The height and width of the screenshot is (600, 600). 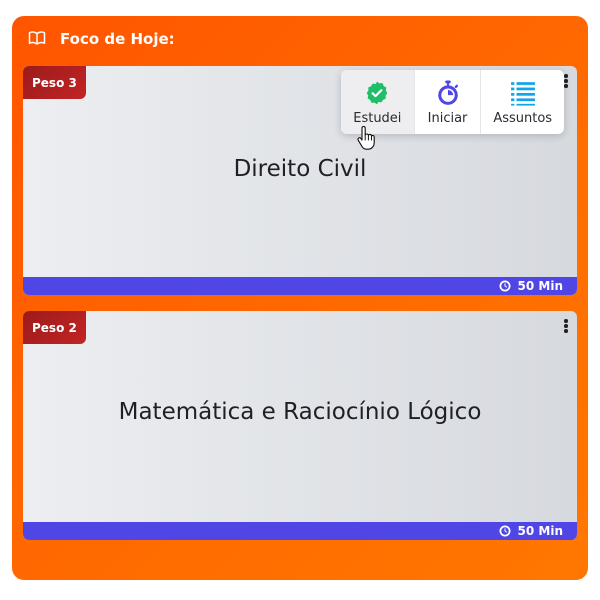 What do you see at coordinates (447, 92) in the screenshot?
I see `stopwatch-icon` at bounding box center [447, 92].